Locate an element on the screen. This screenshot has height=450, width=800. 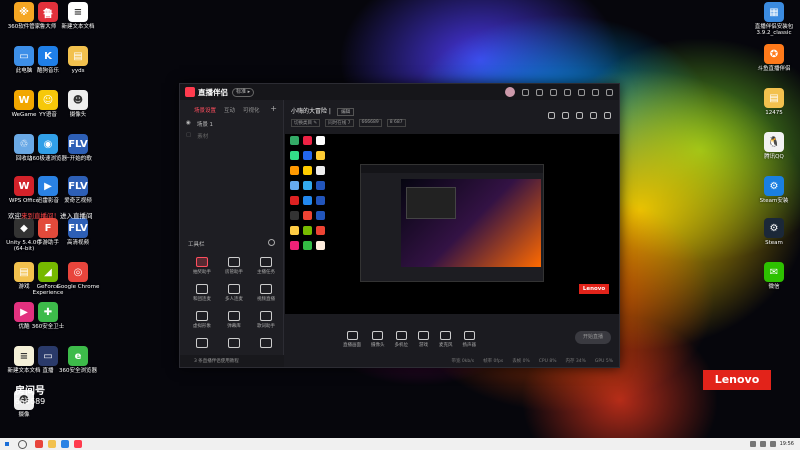
desktop-icon-label: 微信 is located at coordinates (774, 287).